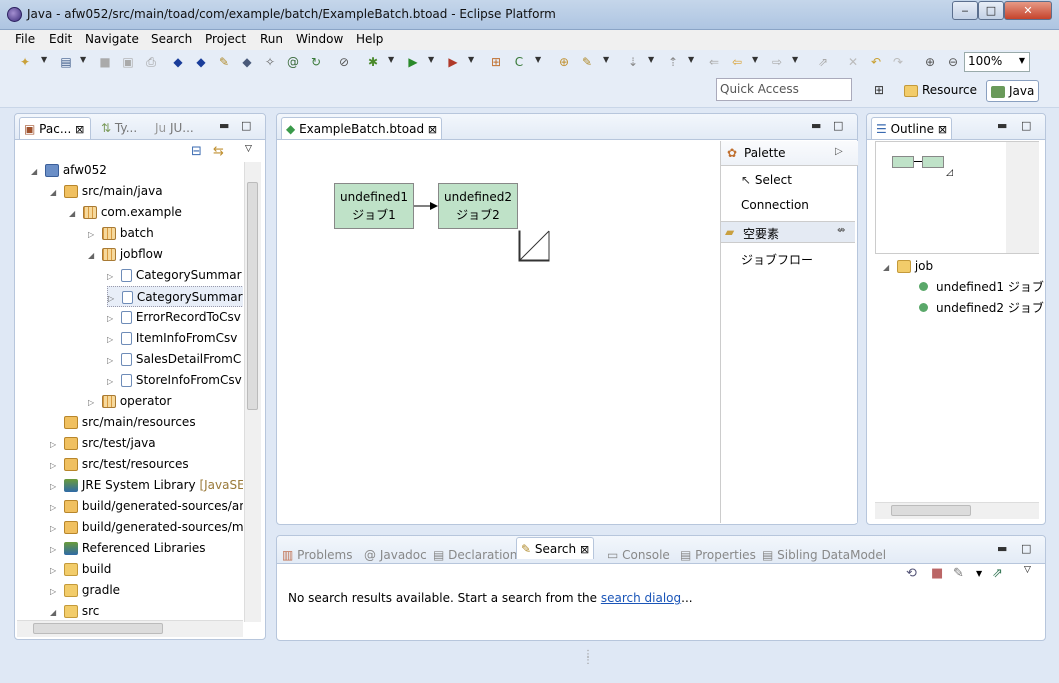 The height and width of the screenshot is (683, 1059). I want to click on tree-vertical-scrollbar, so click(252, 392).